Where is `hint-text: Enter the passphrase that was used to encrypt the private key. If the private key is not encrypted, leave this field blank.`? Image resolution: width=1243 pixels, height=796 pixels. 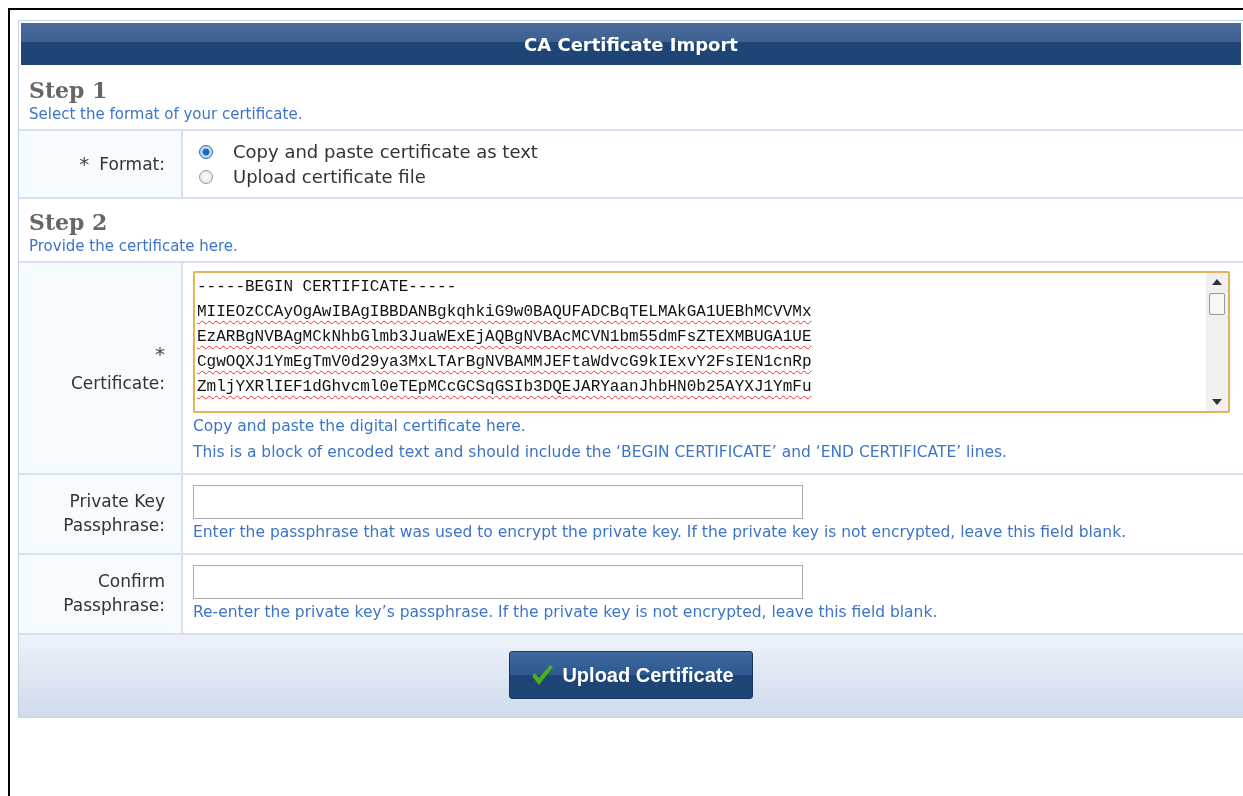
hint-text: Enter the passphrase that was used to encrypt the private key. If the private key is not encrypted, leave this field blank. is located at coordinates (660, 532).